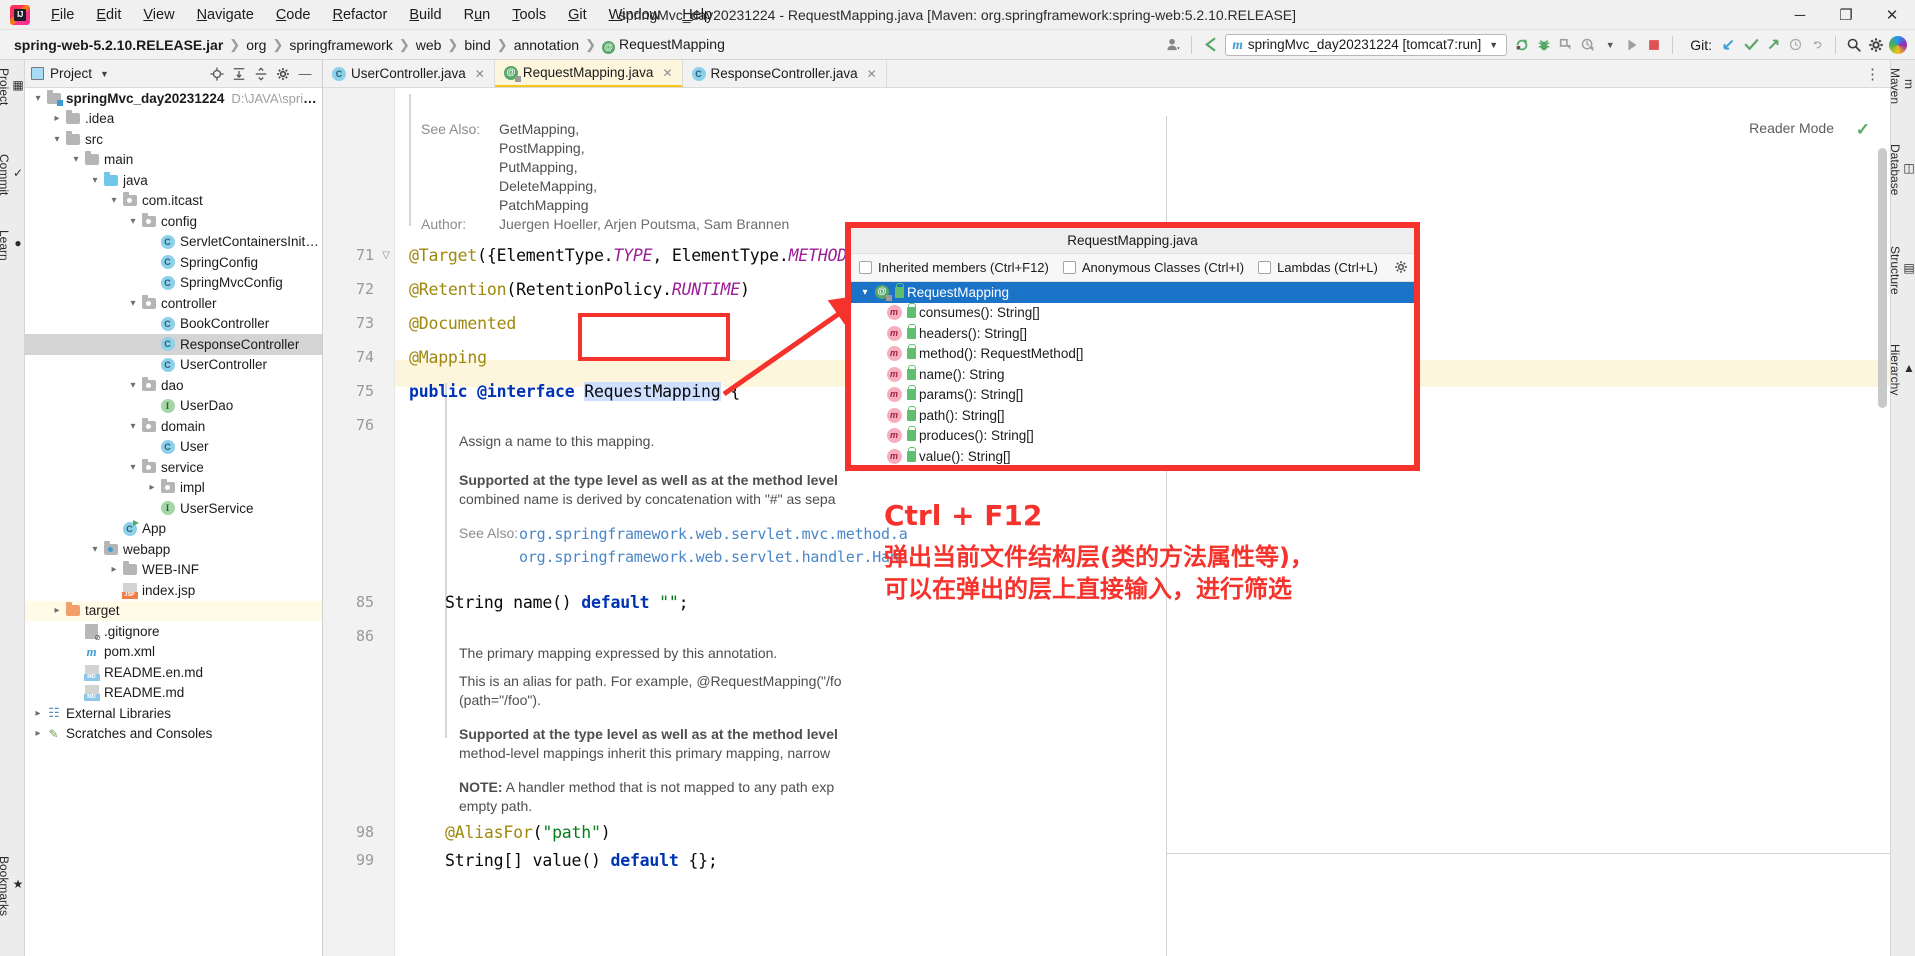 The width and height of the screenshot is (1915, 956). Describe the element at coordinates (1898, 45) in the screenshot. I see `rainbow-icon` at that location.